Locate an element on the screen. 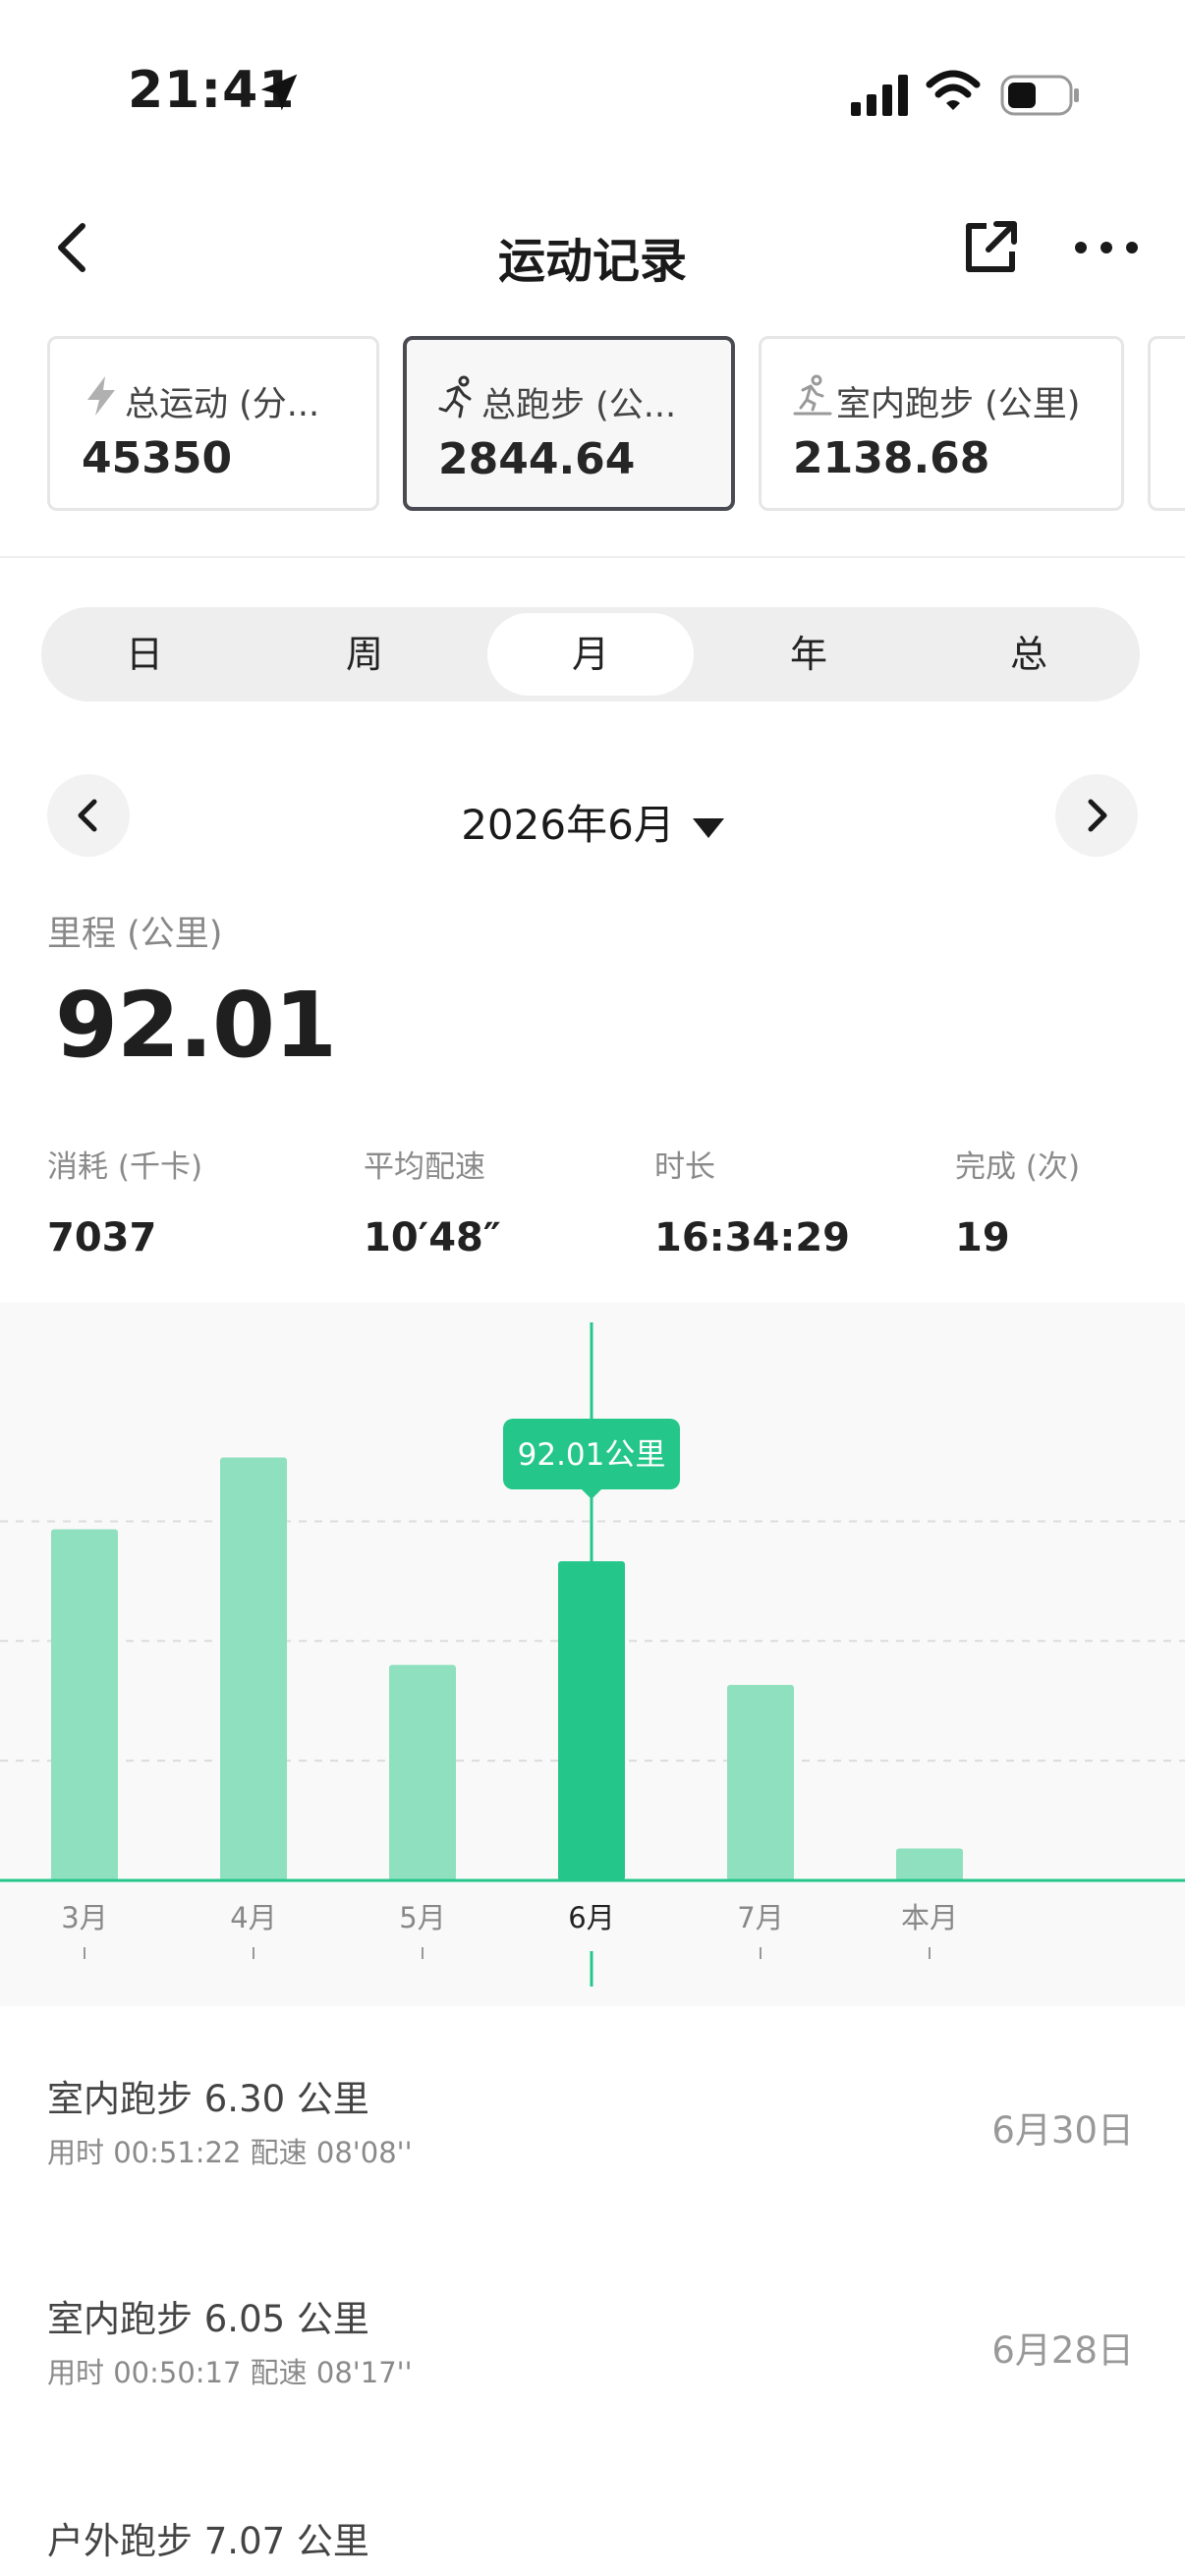 This screenshot has width=1185, height=2576. tab-year: 年 is located at coordinates (809, 654).